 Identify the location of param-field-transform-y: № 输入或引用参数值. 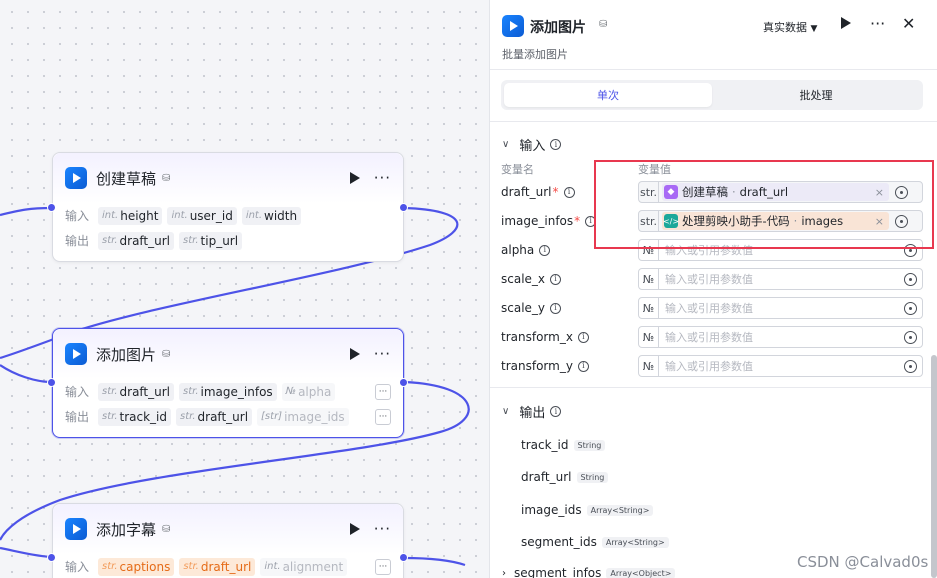
(780, 366).